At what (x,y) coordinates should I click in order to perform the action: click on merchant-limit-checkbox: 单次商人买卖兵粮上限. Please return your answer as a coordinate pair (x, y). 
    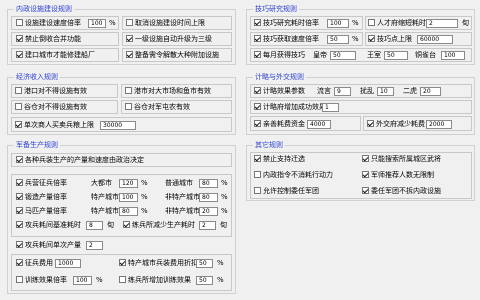
    Looking at the image, I should click on (54, 125).